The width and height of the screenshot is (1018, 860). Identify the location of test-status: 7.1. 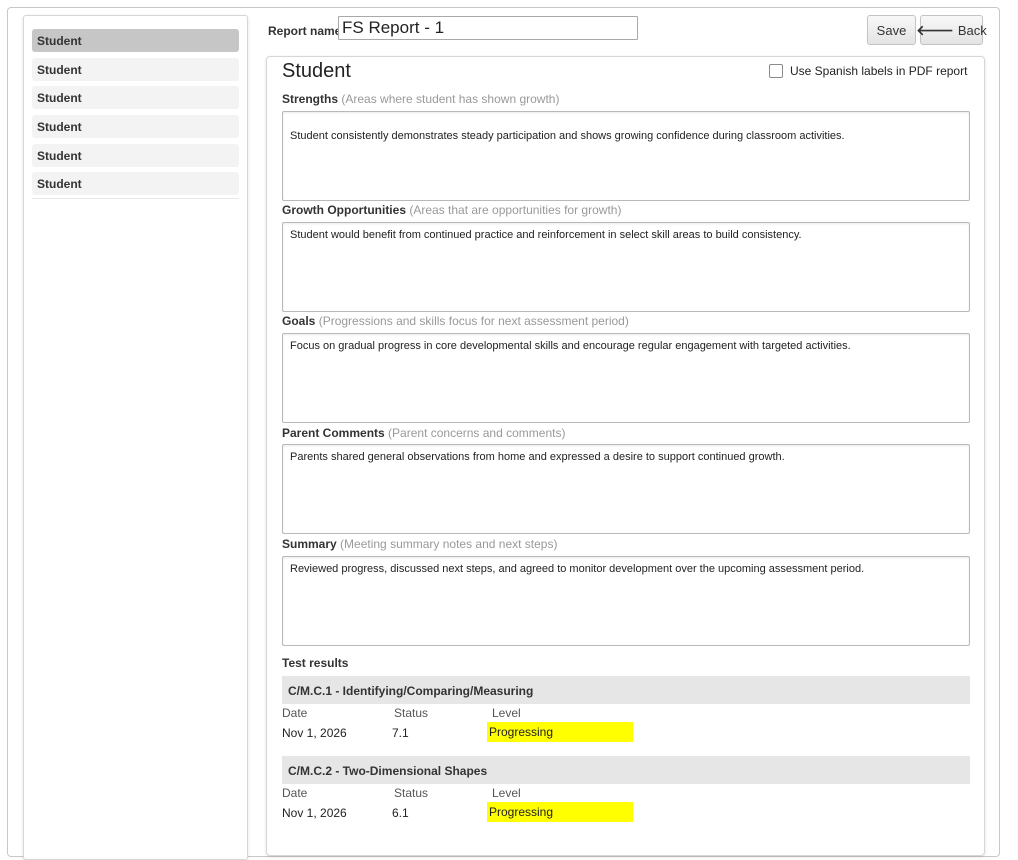
(400, 733).